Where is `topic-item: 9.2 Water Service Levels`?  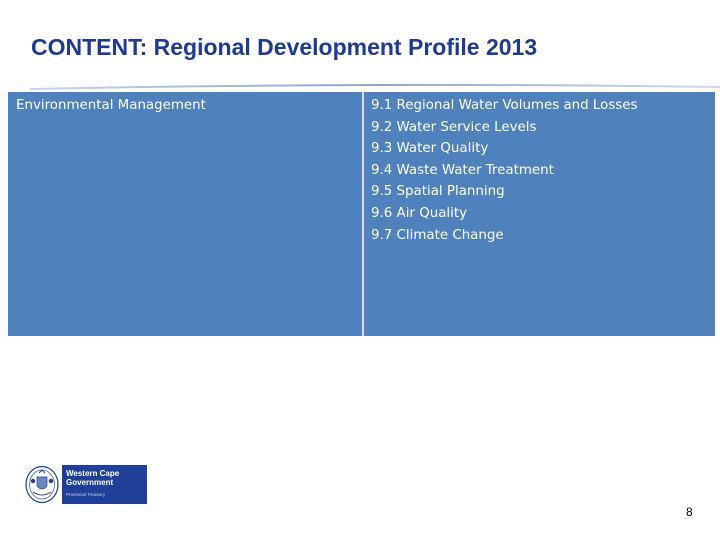 topic-item: 9.2 Water Service Levels is located at coordinates (454, 127).